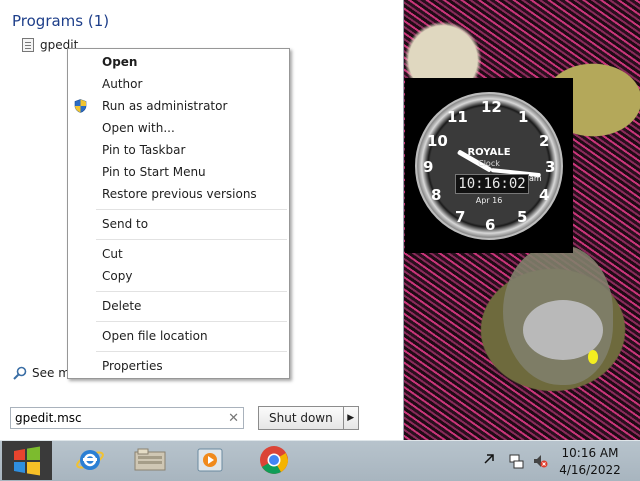 The image size is (640, 481). Describe the element at coordinates (492, 184) in the screenshot. I see `digital-time: 10:16:02` at that location.